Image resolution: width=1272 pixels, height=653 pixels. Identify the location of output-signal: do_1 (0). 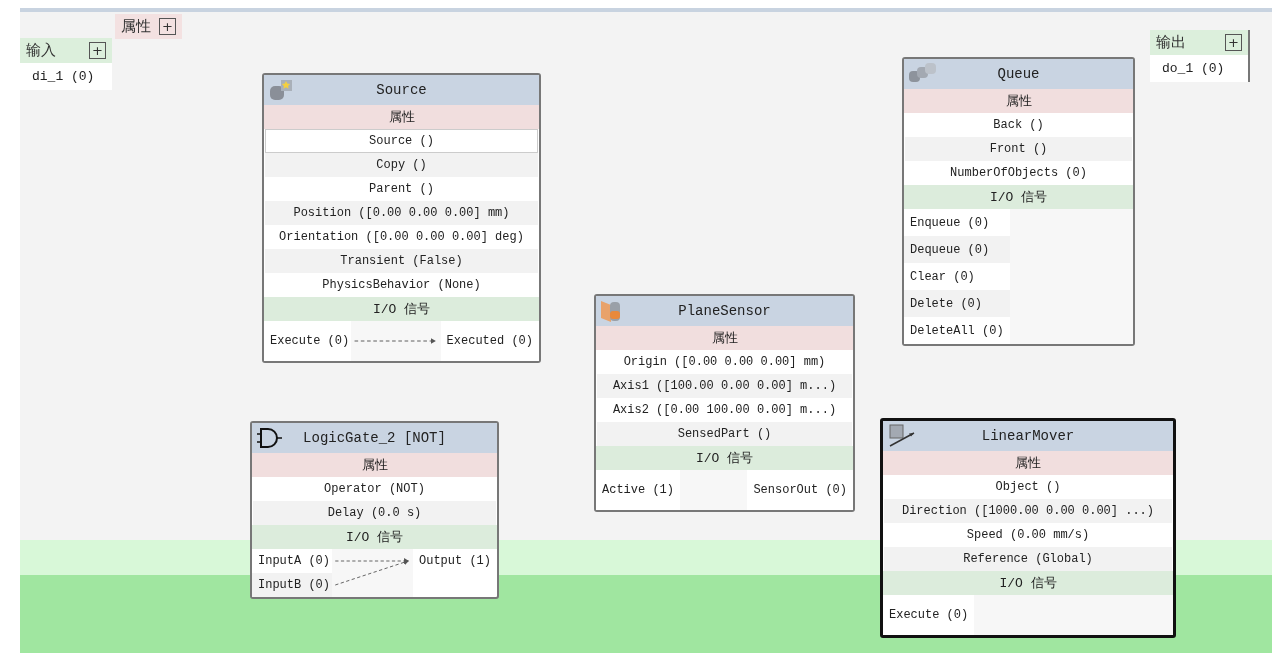
(1199, 68).